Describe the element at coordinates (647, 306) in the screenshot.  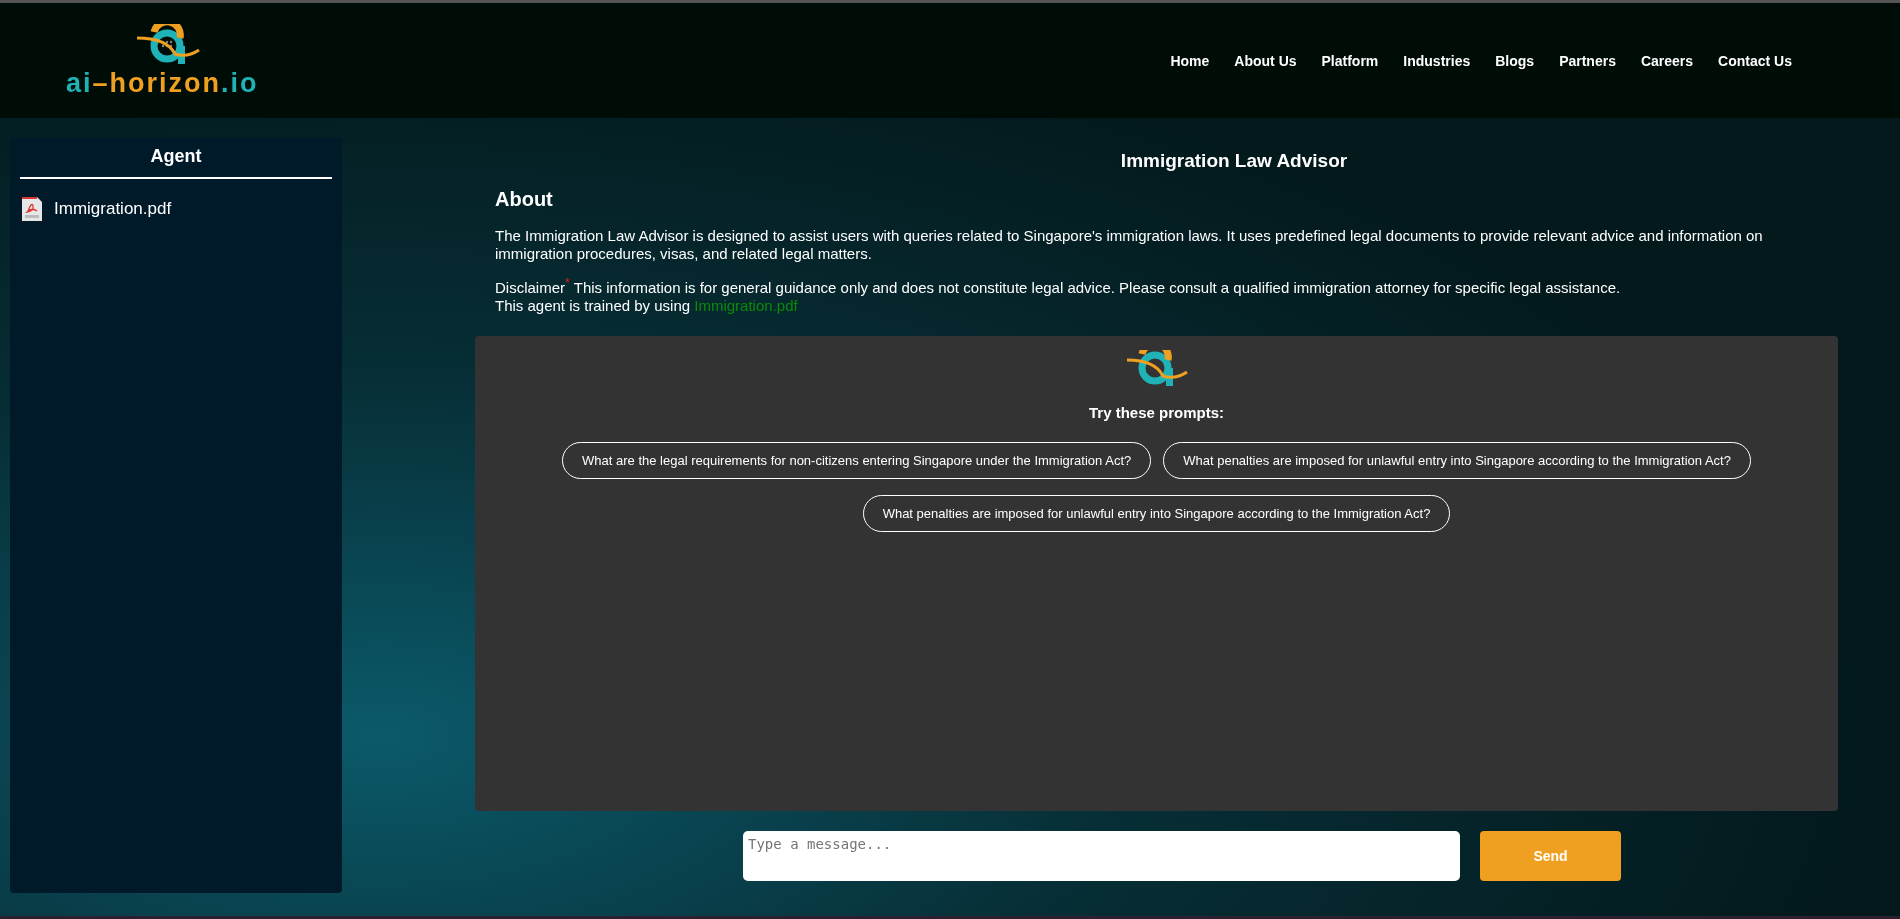
I see `training-note: This agent is trained by using Immigration.pdf` at that location.